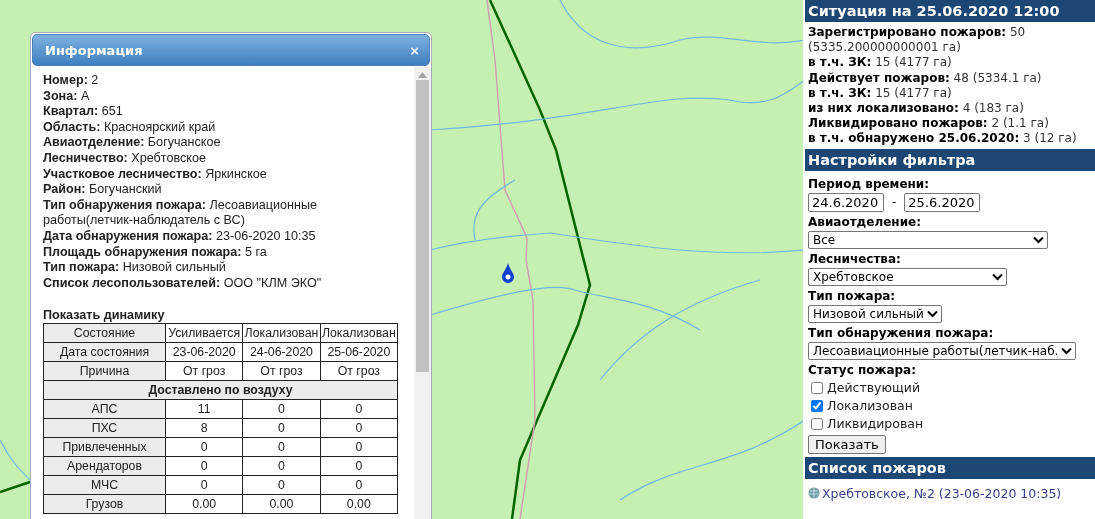 This screenshot has width=1095, height=519. Describe the element at coordinates (221, 81) in the screenshot. I see `info-field: Номер: 2` at that location.